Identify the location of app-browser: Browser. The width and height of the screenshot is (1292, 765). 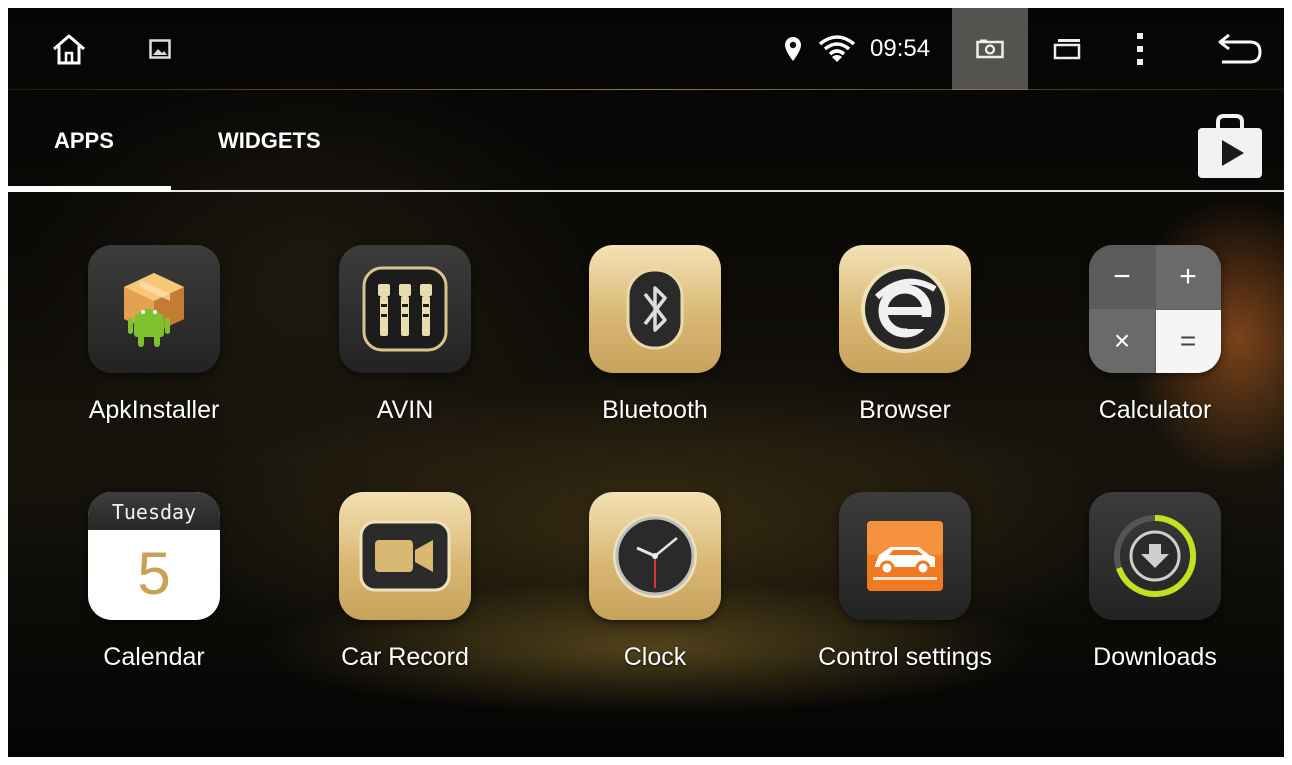
(905, 355).